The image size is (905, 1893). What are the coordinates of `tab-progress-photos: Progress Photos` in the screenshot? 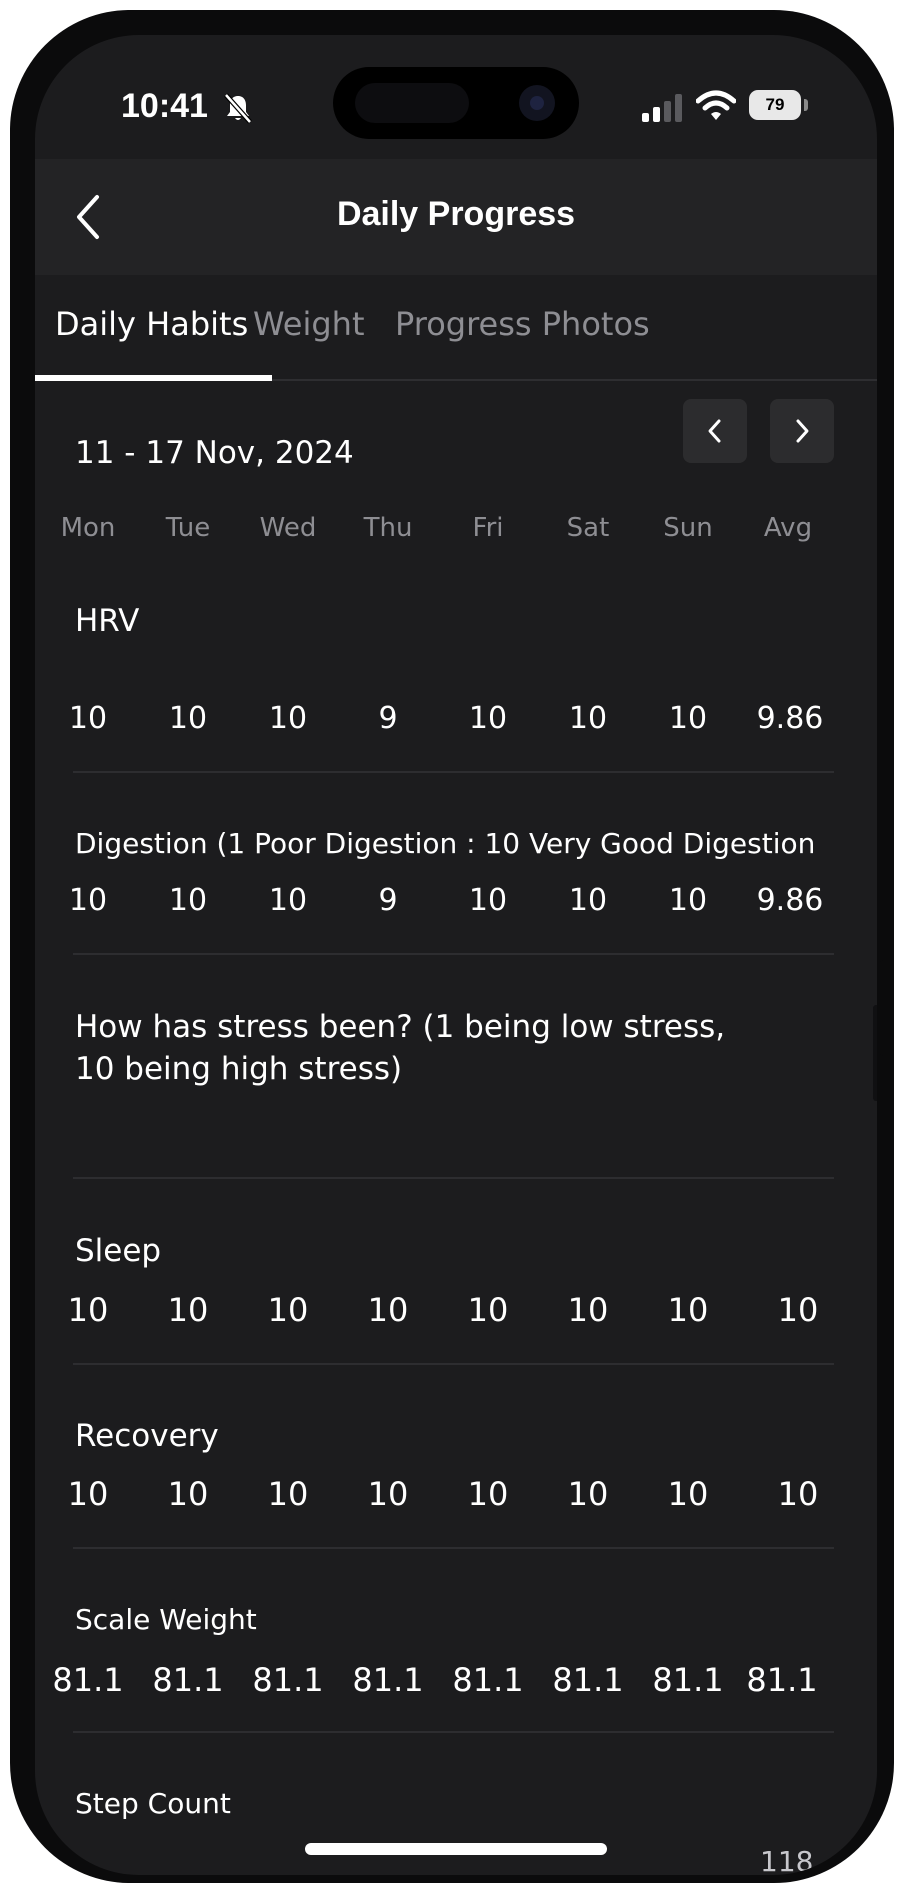 It's located at (522, 324).